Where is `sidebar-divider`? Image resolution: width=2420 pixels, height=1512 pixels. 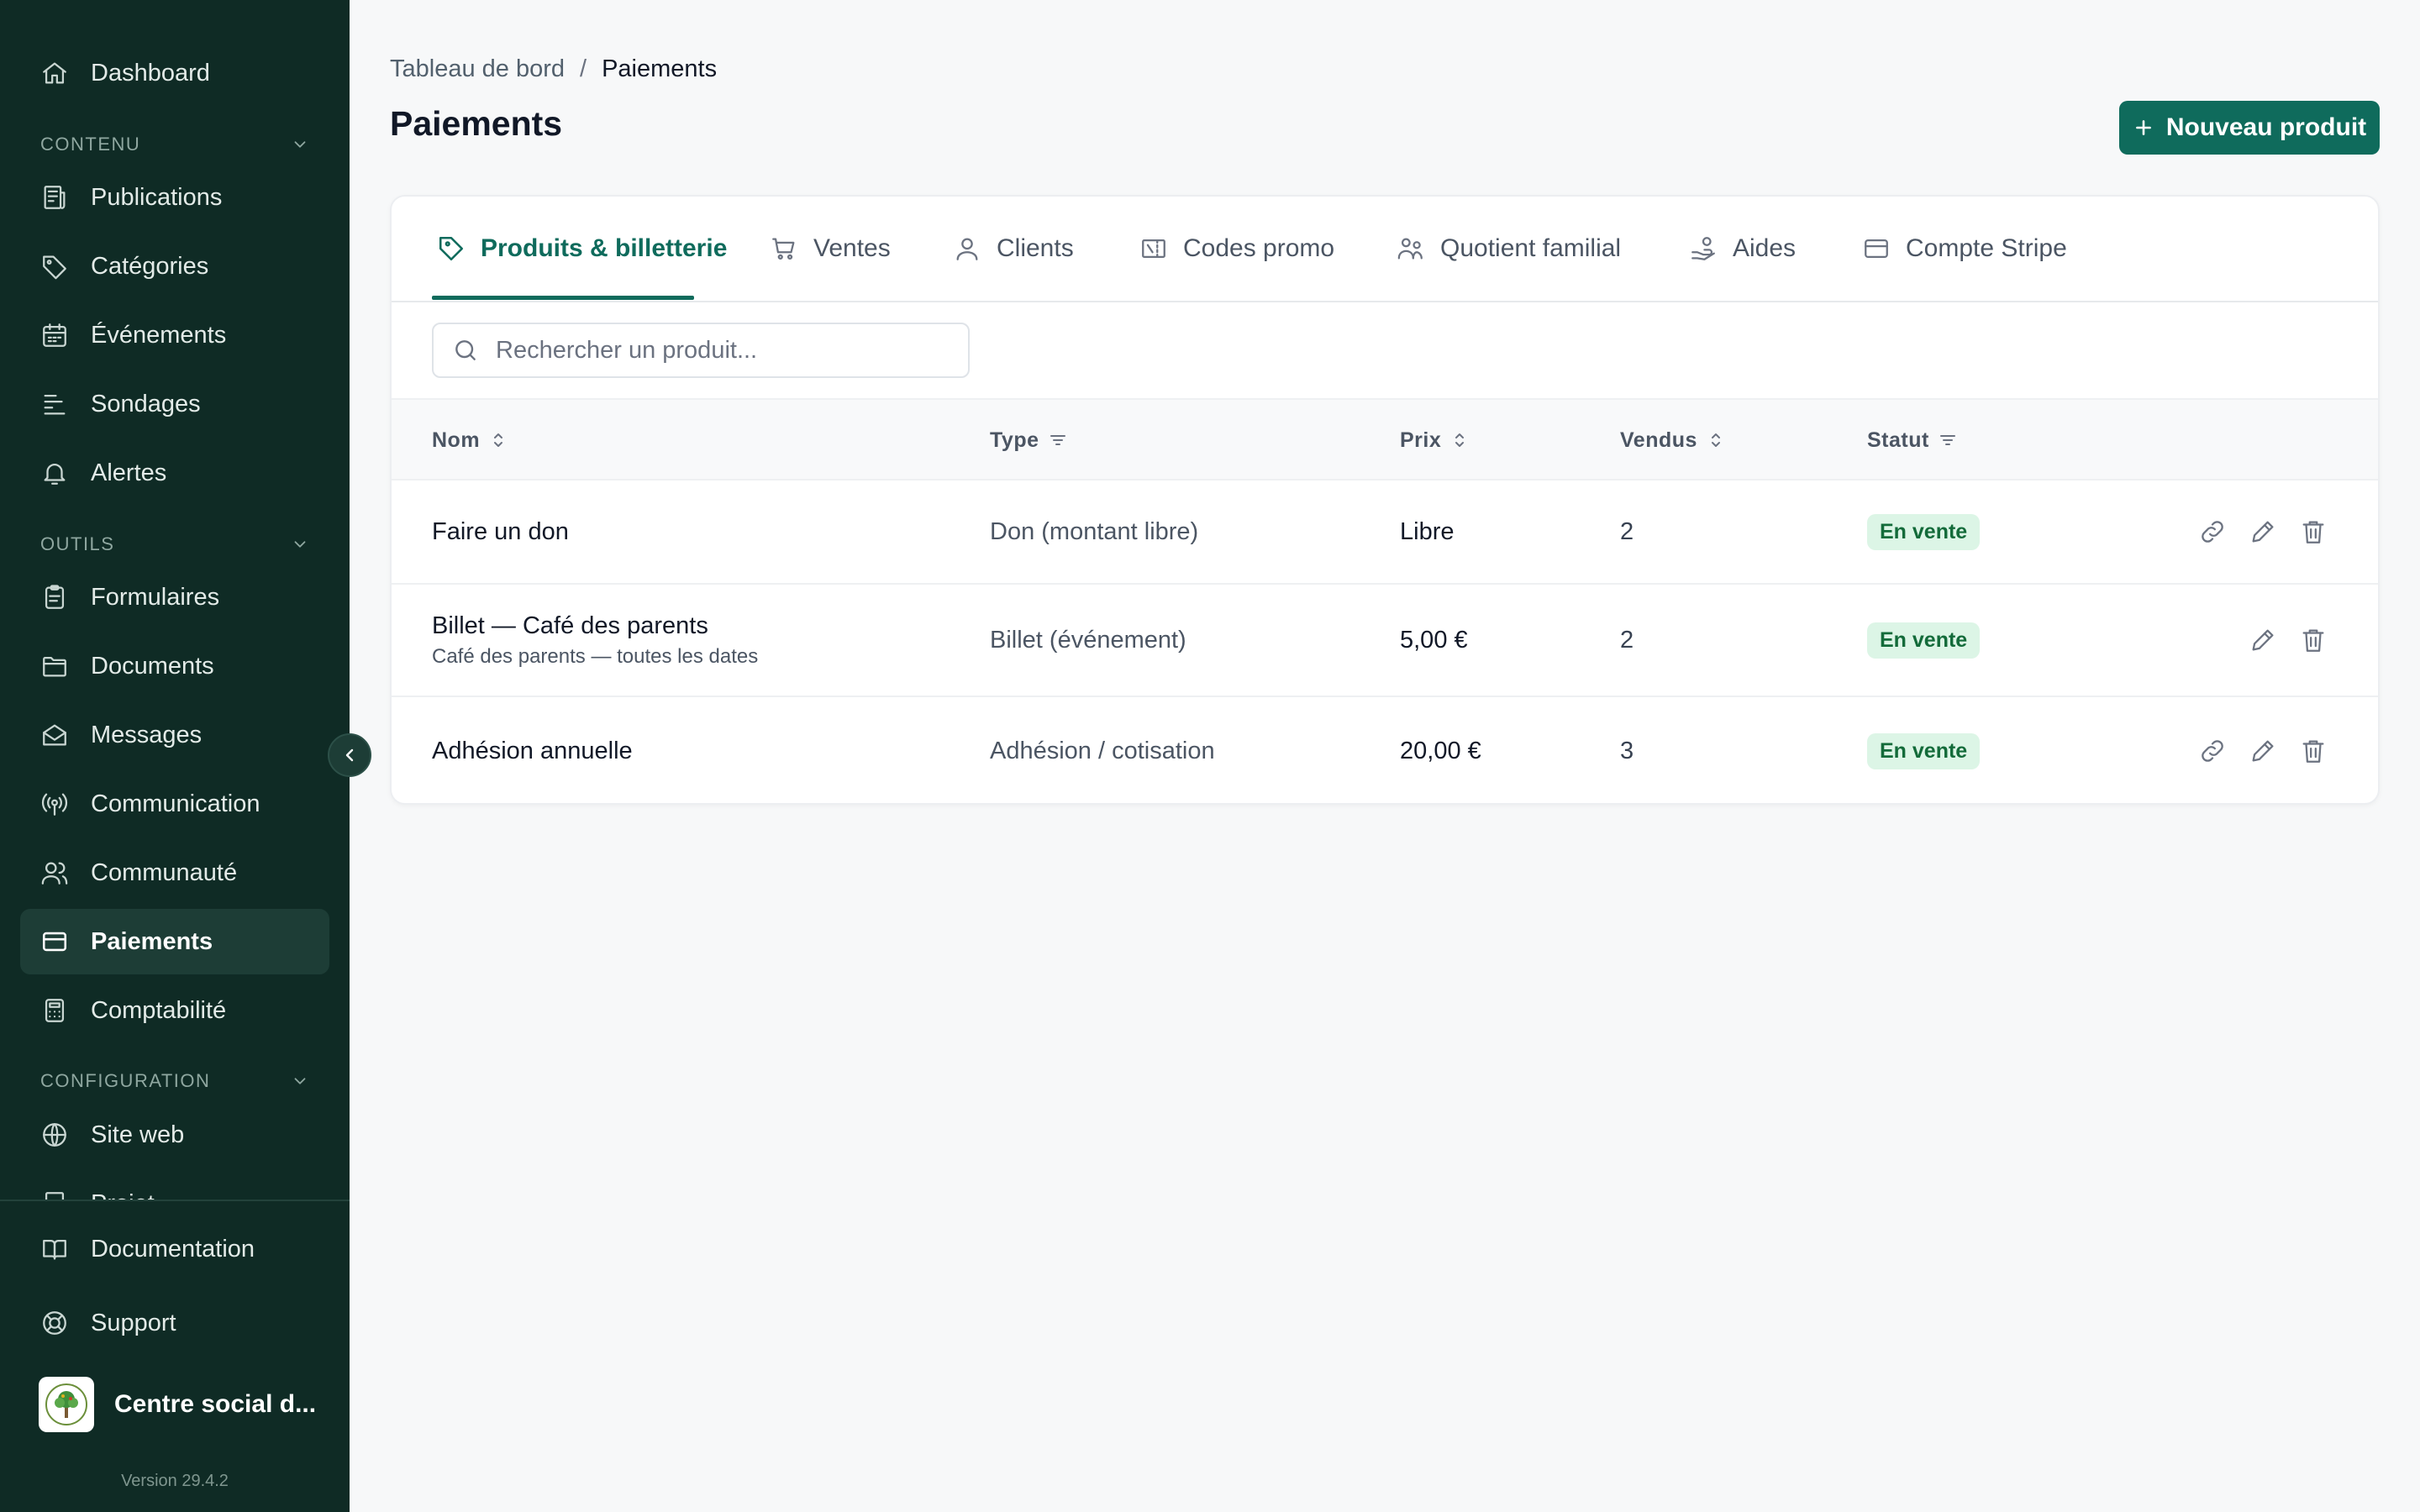 sidebar-divider is located at coordinates (175, 1200).